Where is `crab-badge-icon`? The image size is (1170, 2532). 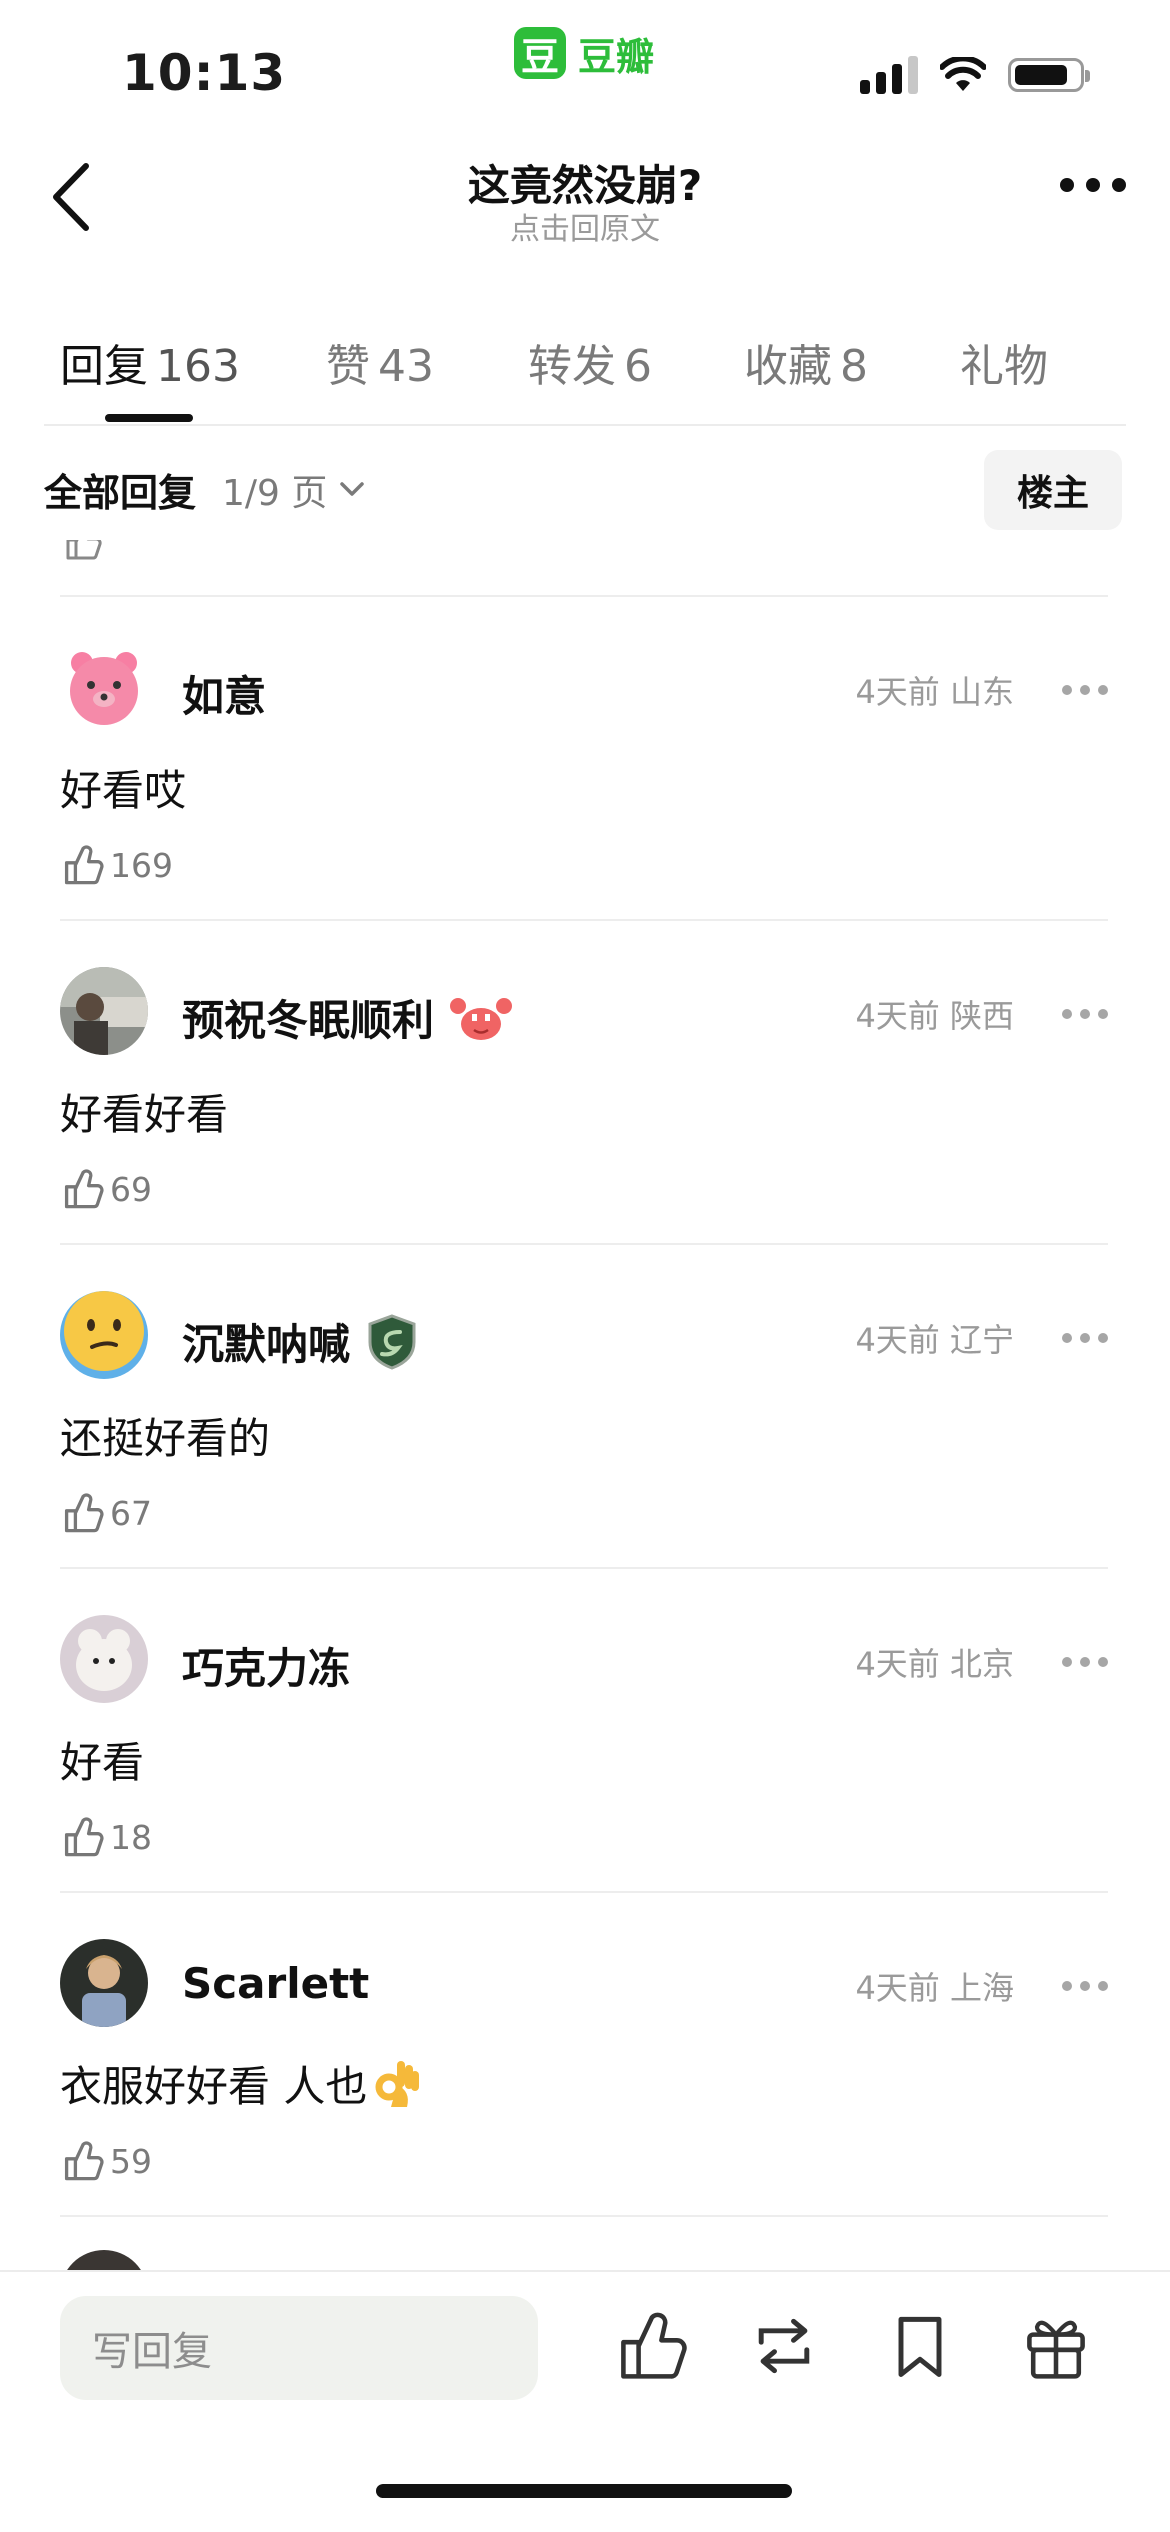
crab-badge-icon is located at coordinates (481, 1018).